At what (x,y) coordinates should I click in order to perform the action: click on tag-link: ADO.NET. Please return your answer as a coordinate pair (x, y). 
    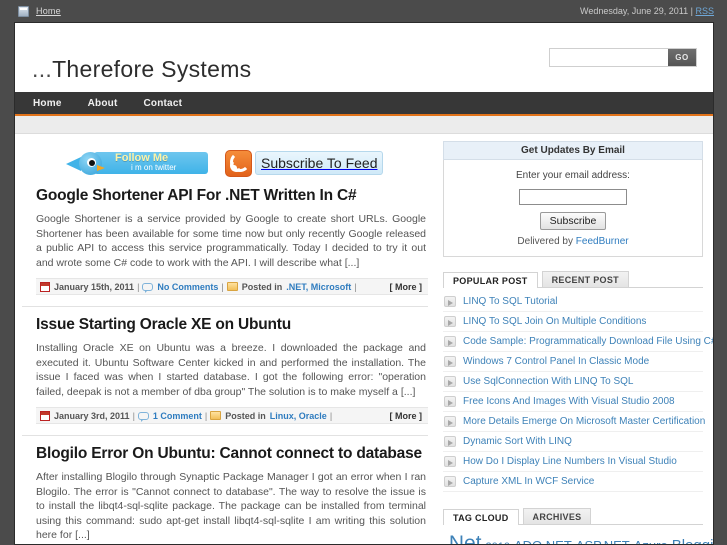
    Looking at the image, I should click on (543, 541).